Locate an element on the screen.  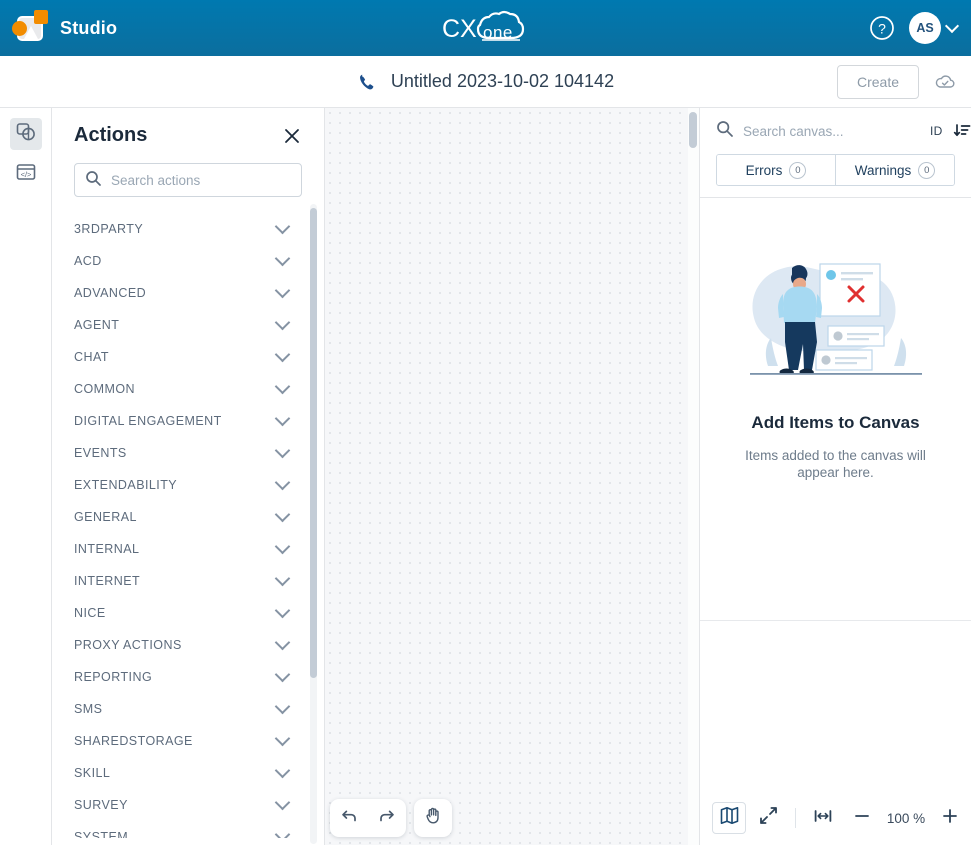
category-label: SHAREDSTORAGE is located at coordinates (133, 741).